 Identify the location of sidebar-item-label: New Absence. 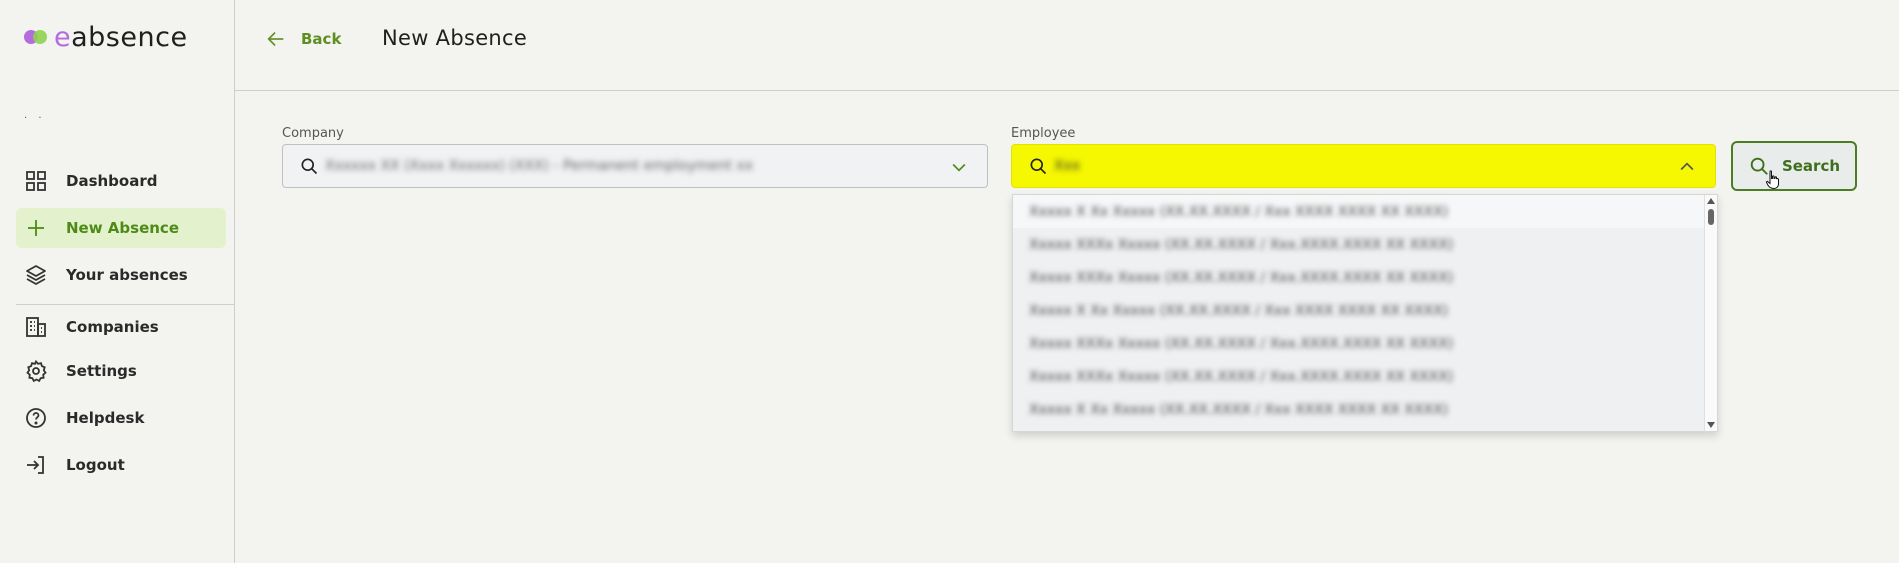
(122, 228).